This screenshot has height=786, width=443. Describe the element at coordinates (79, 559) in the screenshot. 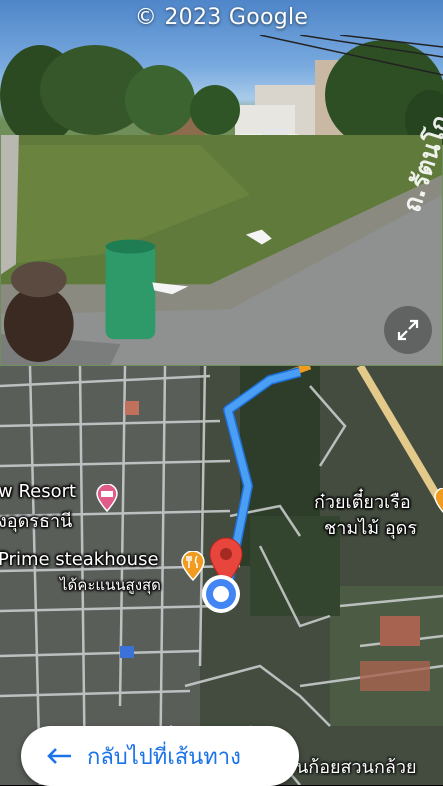

I see `map-label-steakhouse: Prime steakhouse` at that location.